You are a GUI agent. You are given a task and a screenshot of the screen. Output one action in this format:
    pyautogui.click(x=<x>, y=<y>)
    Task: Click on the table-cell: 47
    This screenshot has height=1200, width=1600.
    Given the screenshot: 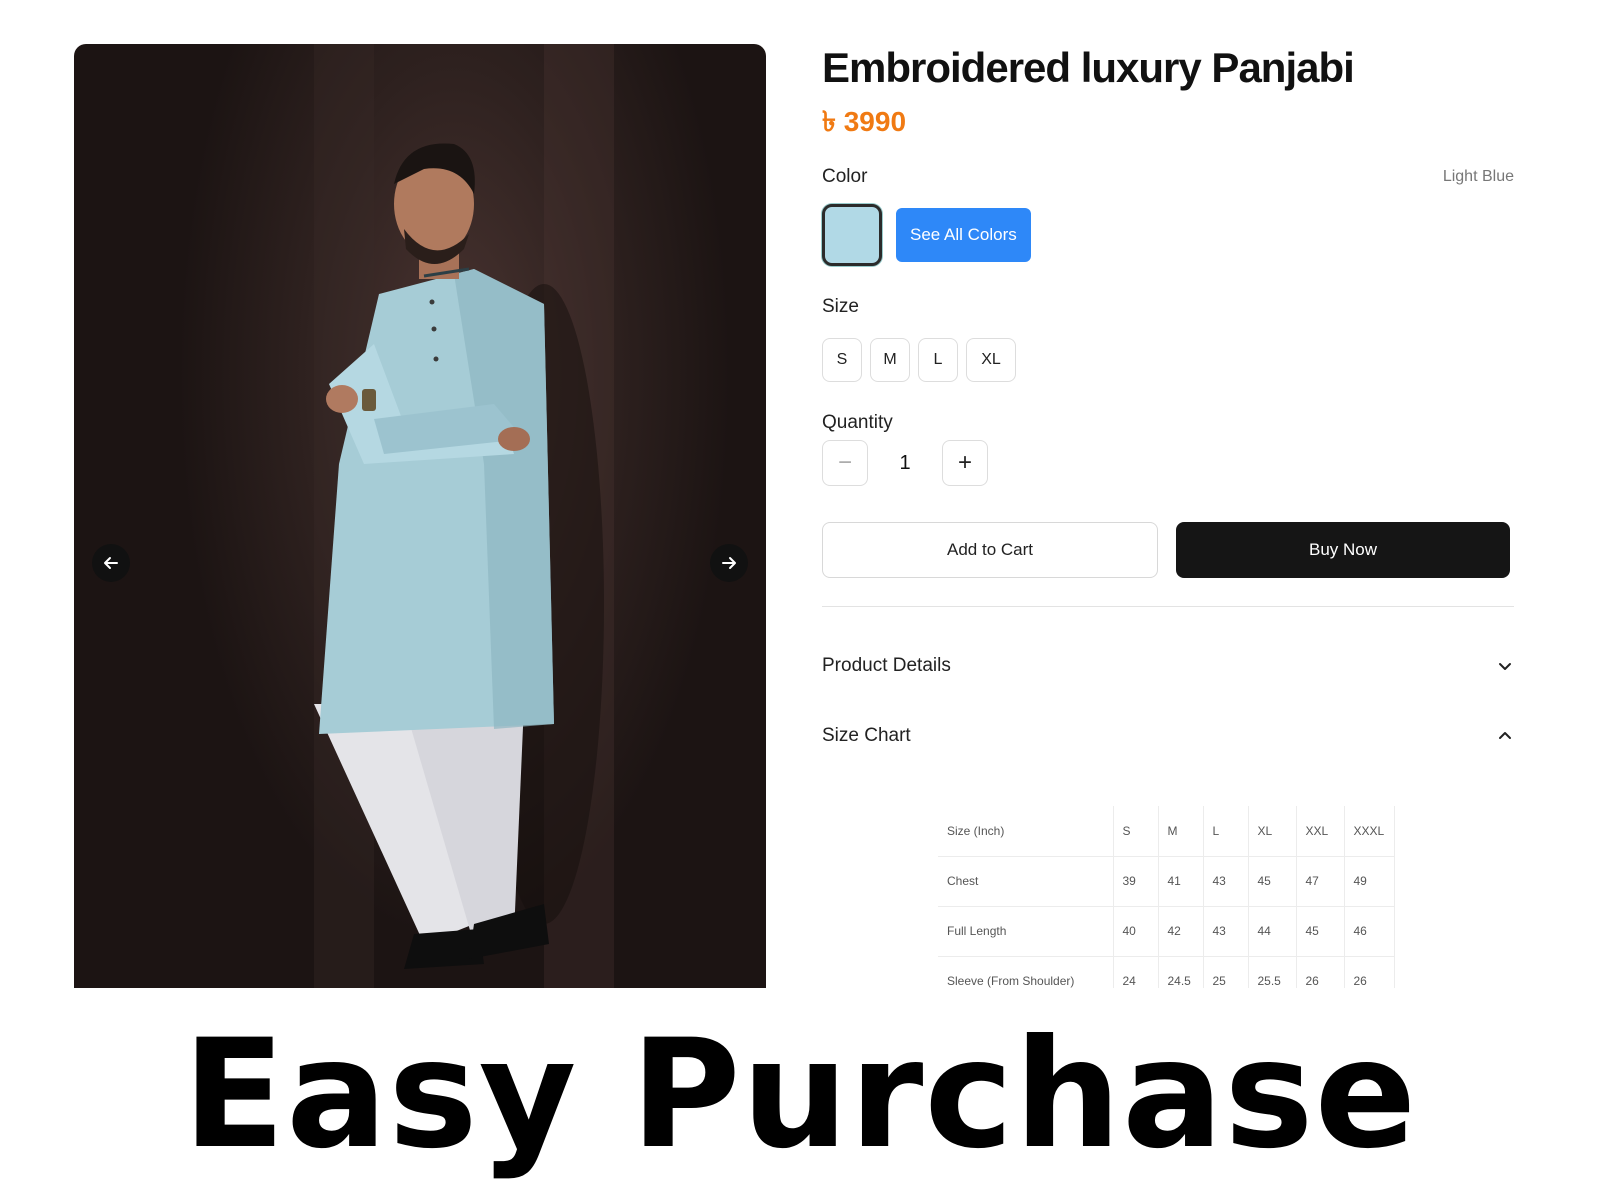 What is the action you would take?
    pyautogui.click(x=1320, y=881)
    